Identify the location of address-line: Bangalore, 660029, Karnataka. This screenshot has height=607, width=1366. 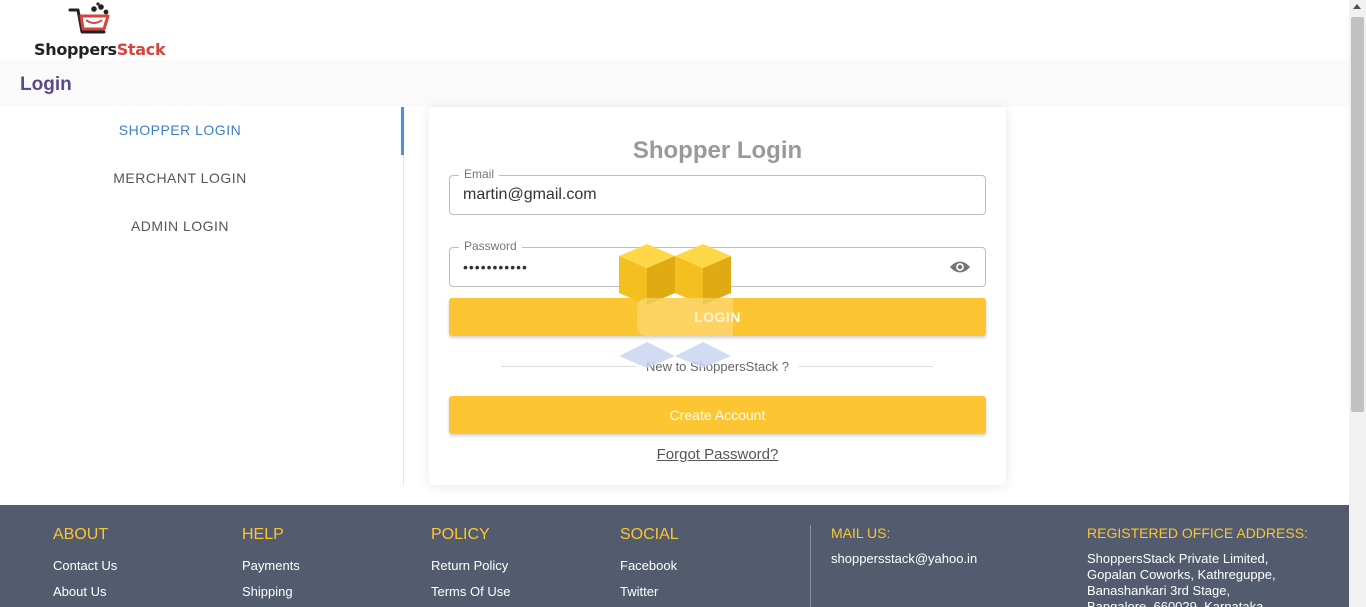
(1175, 603).